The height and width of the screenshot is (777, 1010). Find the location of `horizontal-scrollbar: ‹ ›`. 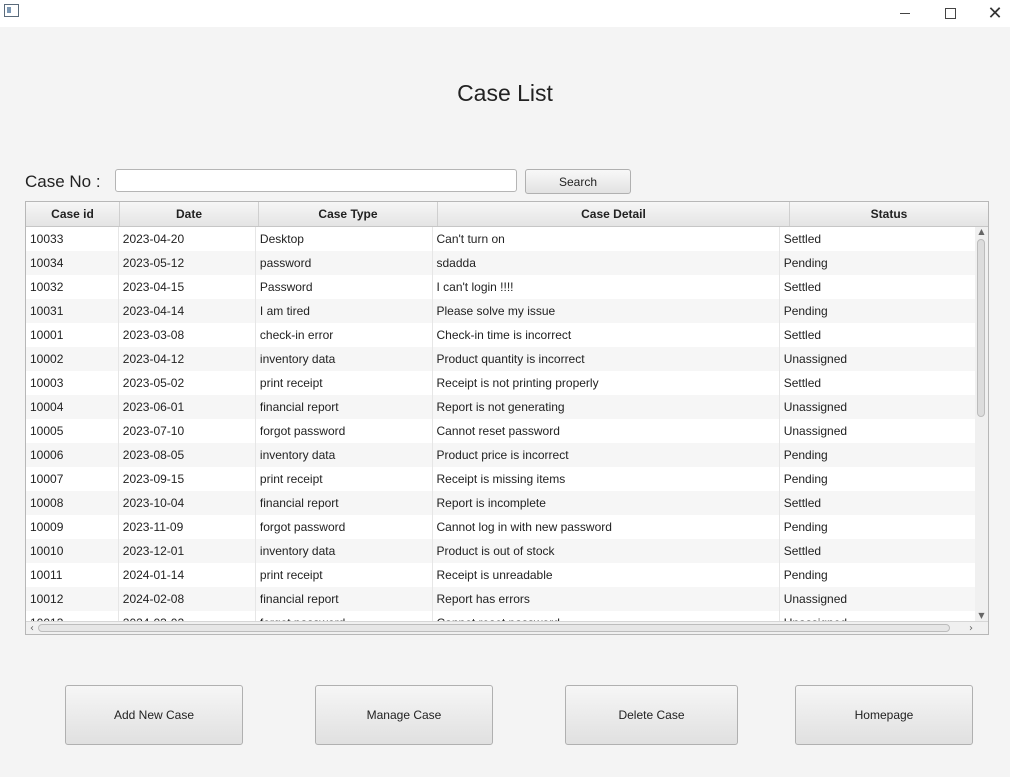

horizontal-scrollbar: ‹ › is located at coordinates (507, 627).